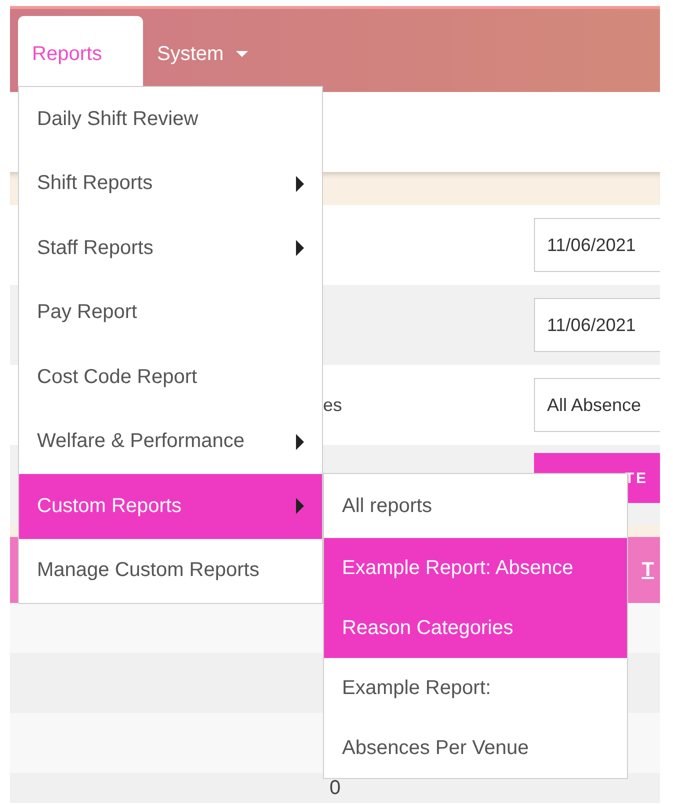 Image resolution: width=673 pixels, height=805 pixels. I want to click on menu-item: Staff Reports, so click(170, 248).